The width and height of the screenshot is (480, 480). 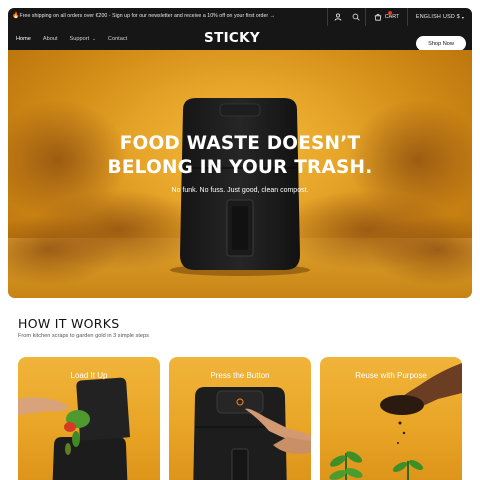 What do you see at coordinates (240, 418) in the screenshot?
I see `step-card-press: Press the Button` at bounding box center [240, 418].